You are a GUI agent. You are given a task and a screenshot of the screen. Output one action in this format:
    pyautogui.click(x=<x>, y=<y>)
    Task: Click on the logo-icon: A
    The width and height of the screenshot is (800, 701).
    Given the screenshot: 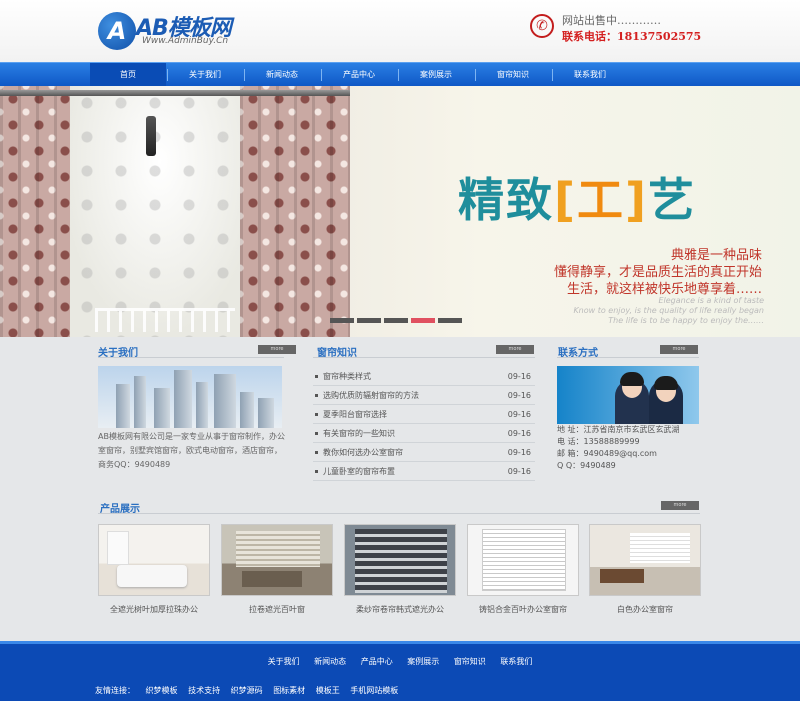 What is the action you would take?
    pyautogui.click(x=117, y=31)
    